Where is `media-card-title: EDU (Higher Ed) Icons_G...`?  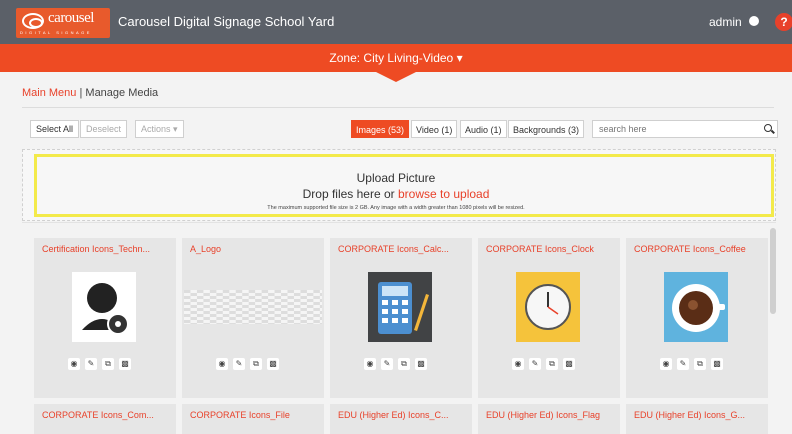
media-card-title: EDU (Higher Ed) Icons_G... is located at coordinates (689, 415).